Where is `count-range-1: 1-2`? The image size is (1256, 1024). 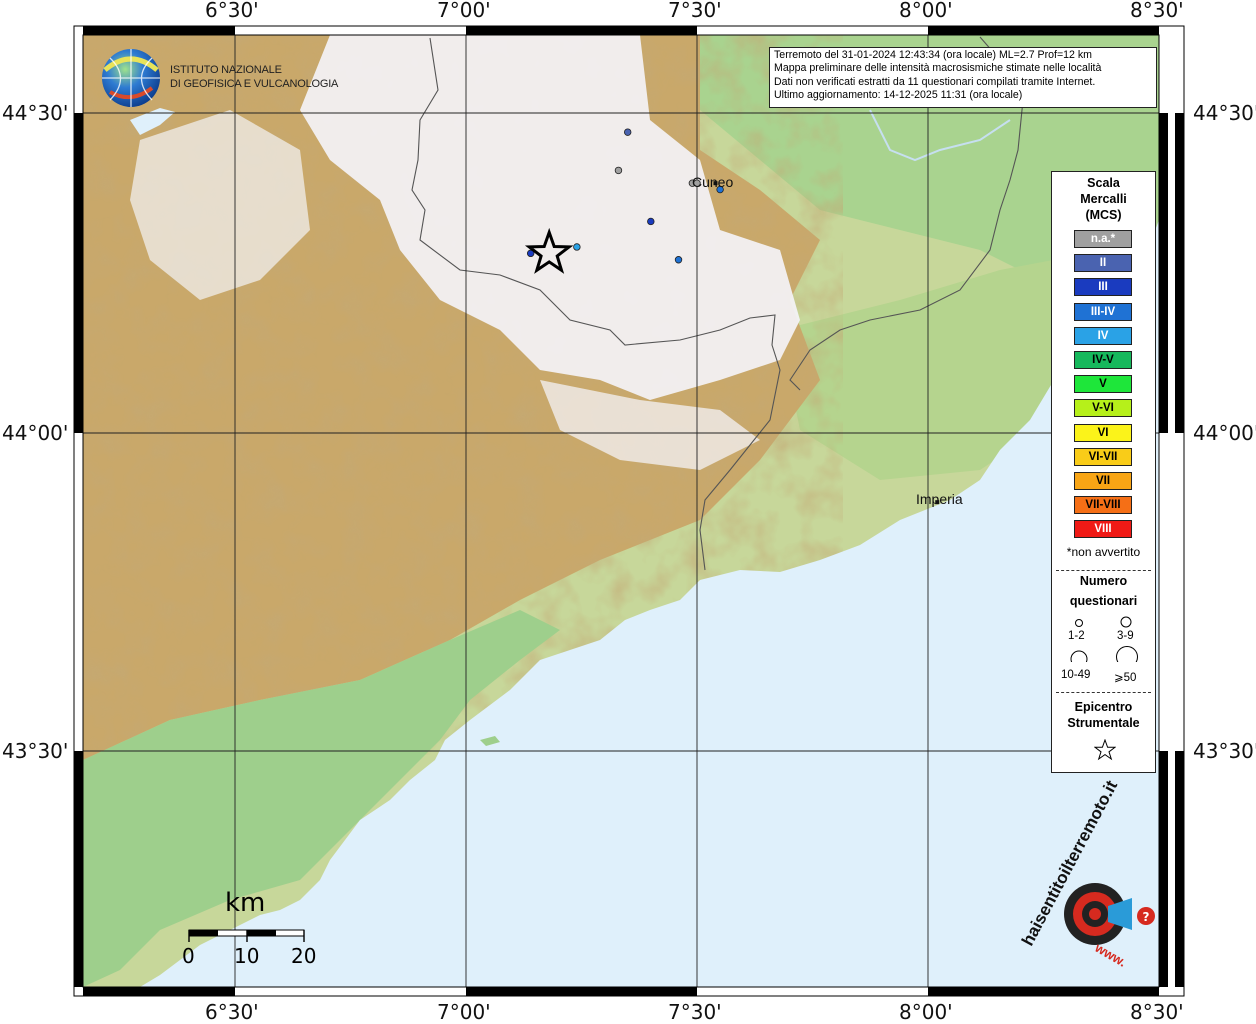
count-range-1: 1-2 is located at coordinates (1076, 636).